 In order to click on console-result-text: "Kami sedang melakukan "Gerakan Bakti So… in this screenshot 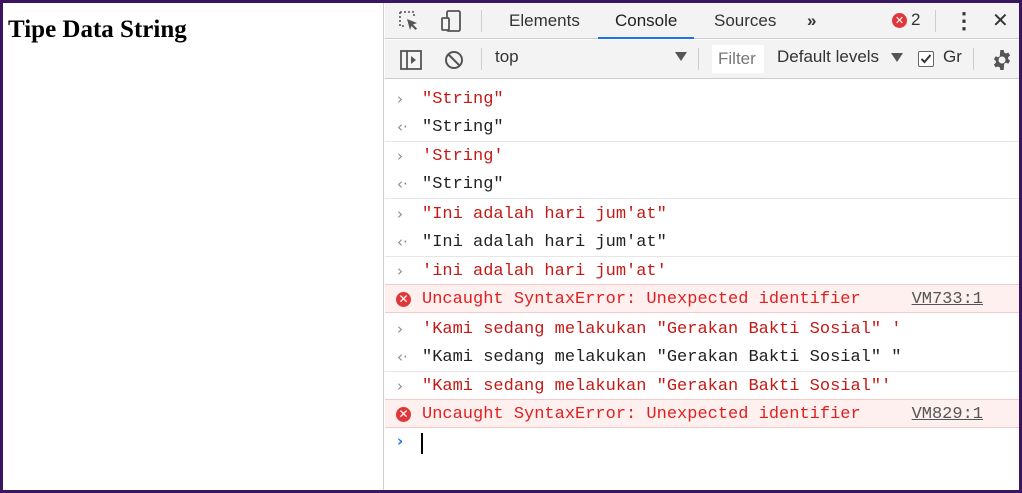, I will do `click(662, 357)`.